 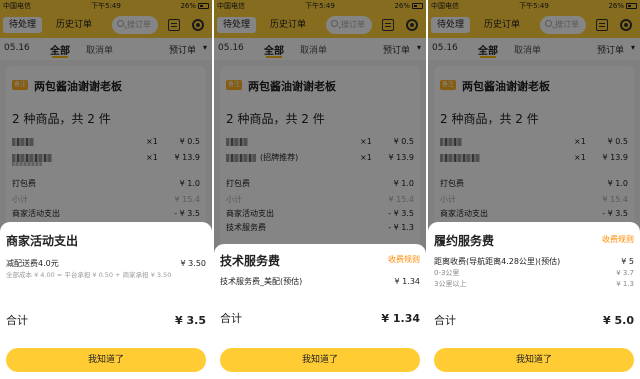 What do you see at coordinates (447, 273) in the screenshot?
I see `subline-label: 0-3公里` at bounding box center [447, 273].